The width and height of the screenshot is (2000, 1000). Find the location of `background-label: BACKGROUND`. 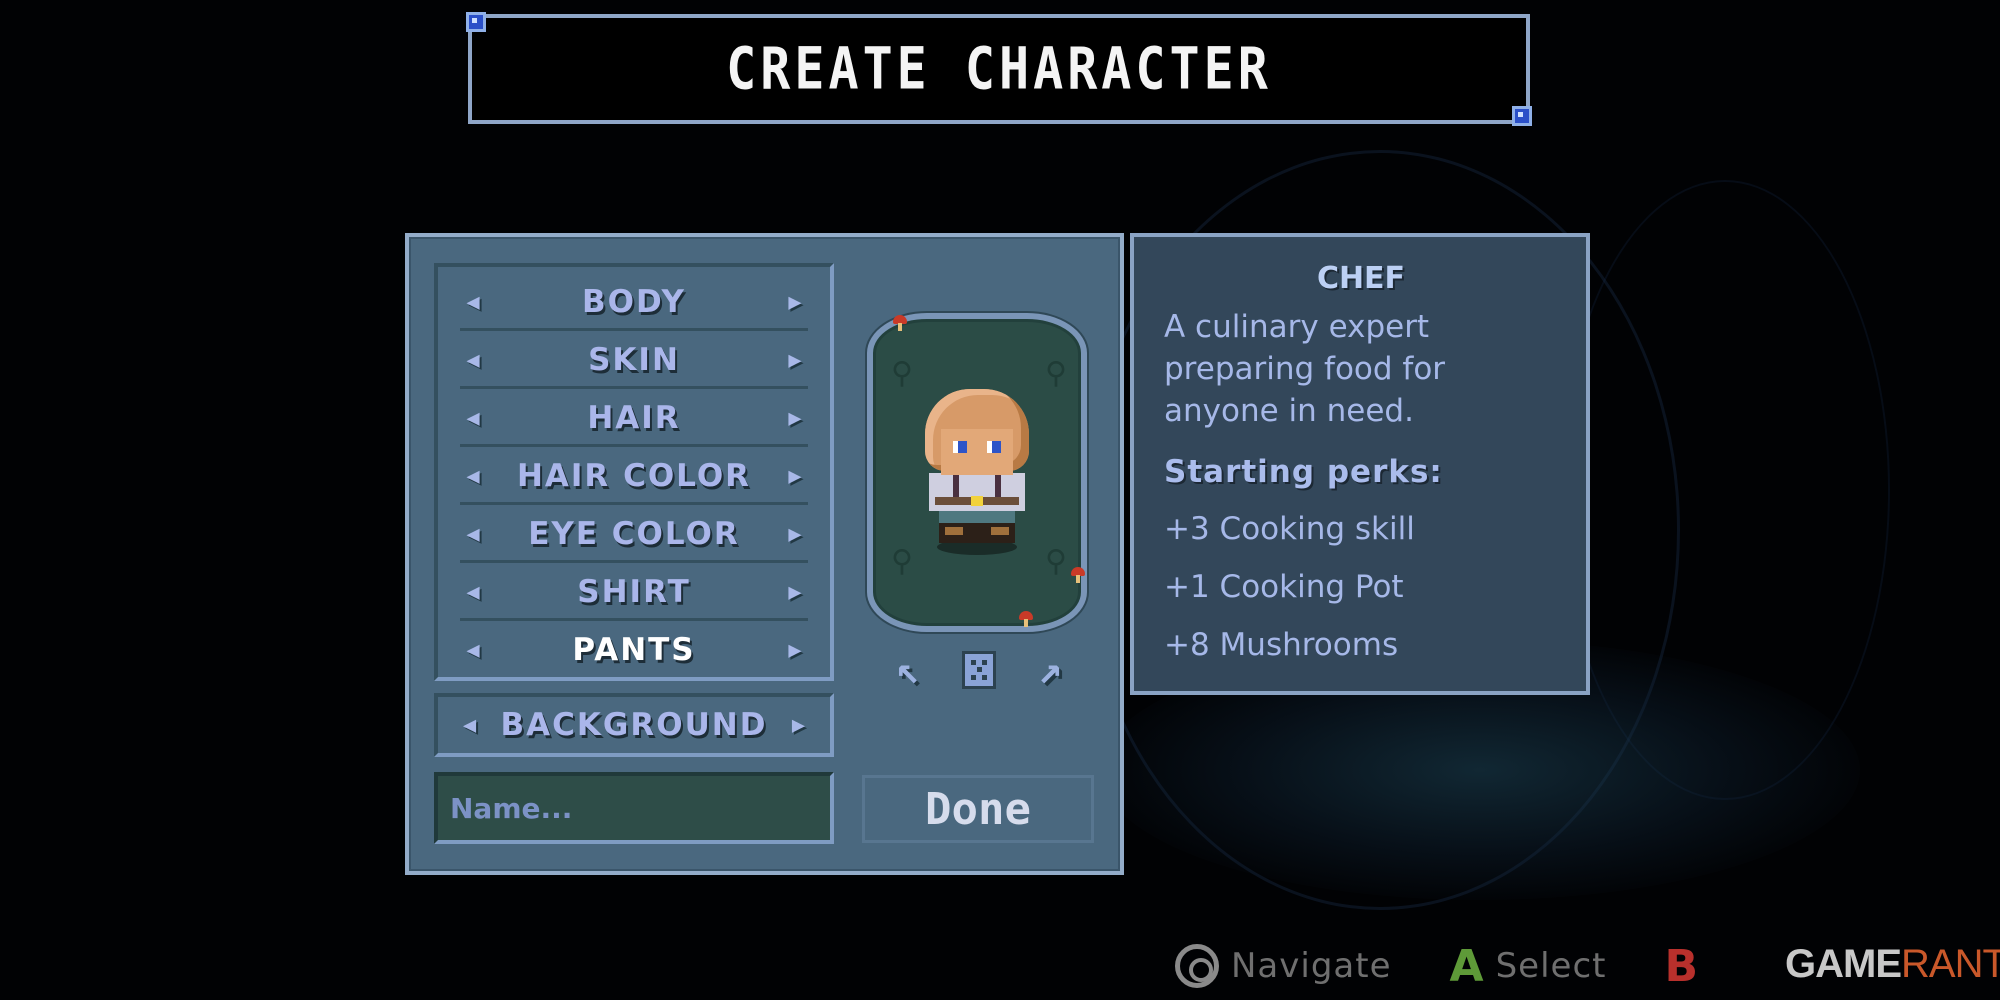

background-label: BACKGROUND is located at coordinates (634, 725).